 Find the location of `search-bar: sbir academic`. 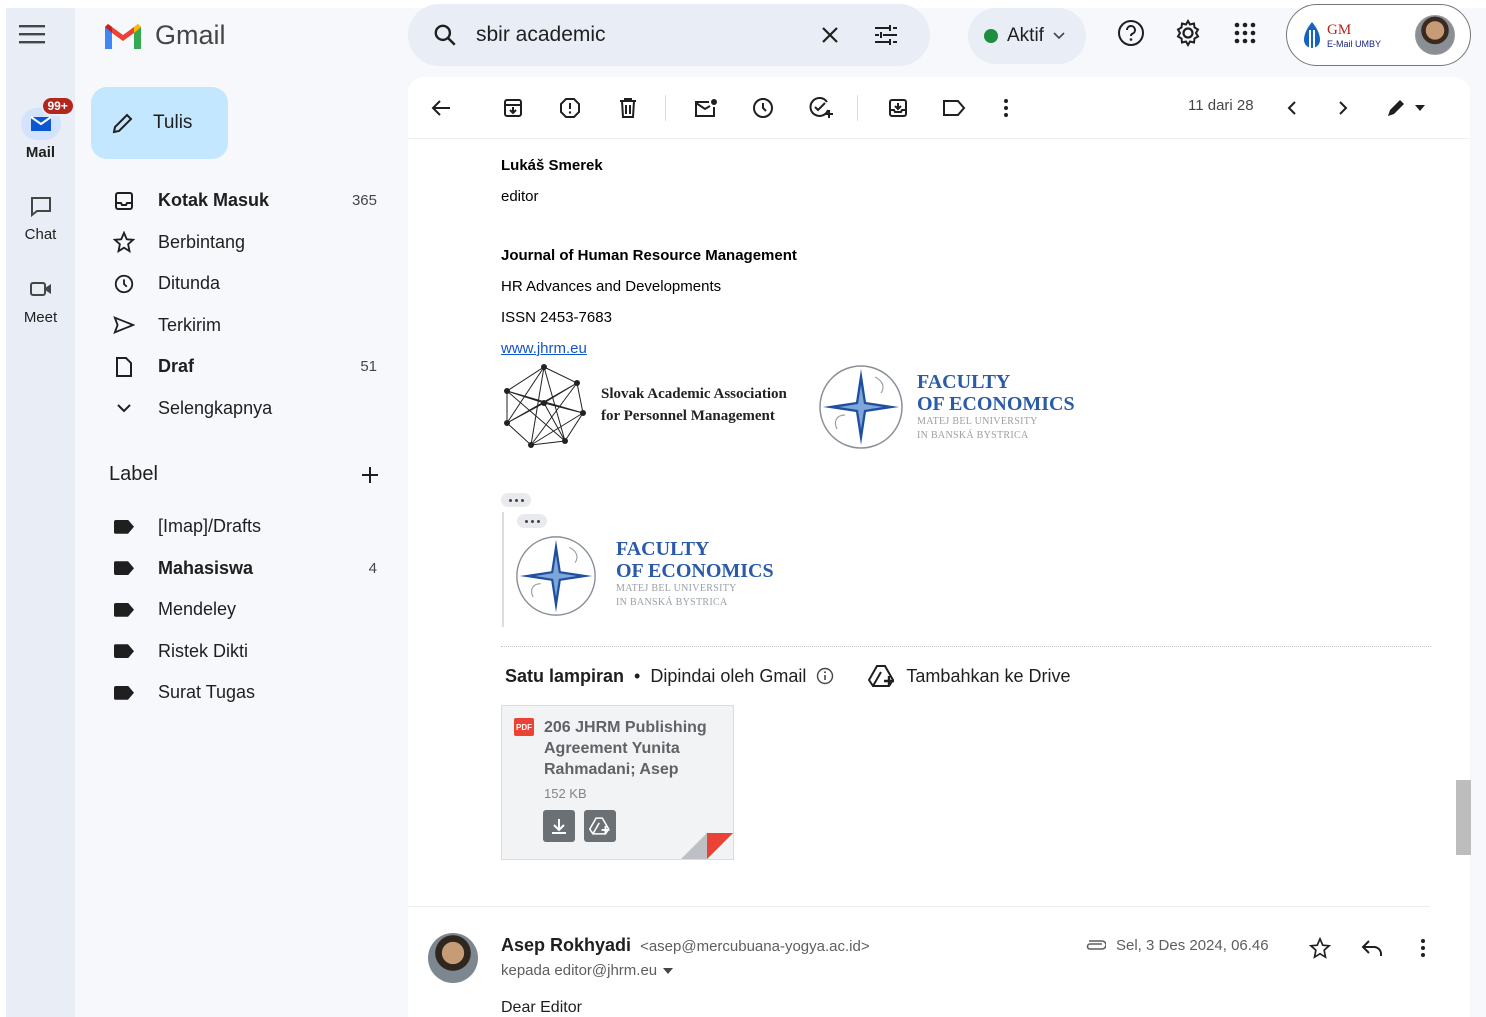

search-bar: sbir academic is located at coordinates (669, 35).